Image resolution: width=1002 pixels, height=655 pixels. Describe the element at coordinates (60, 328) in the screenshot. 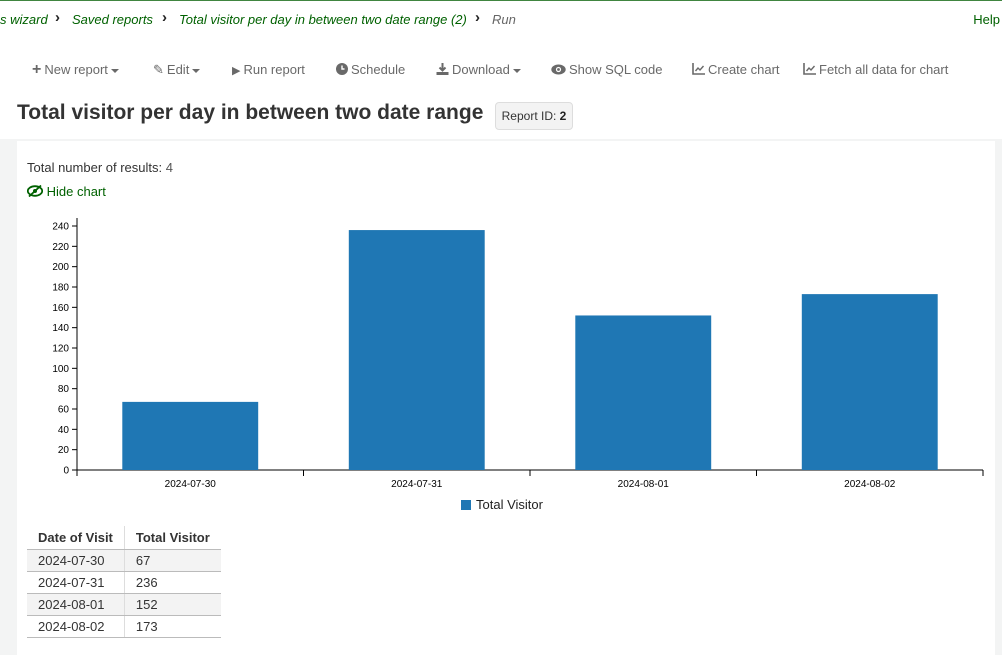

I see `y-tick-label: 140` at that location.